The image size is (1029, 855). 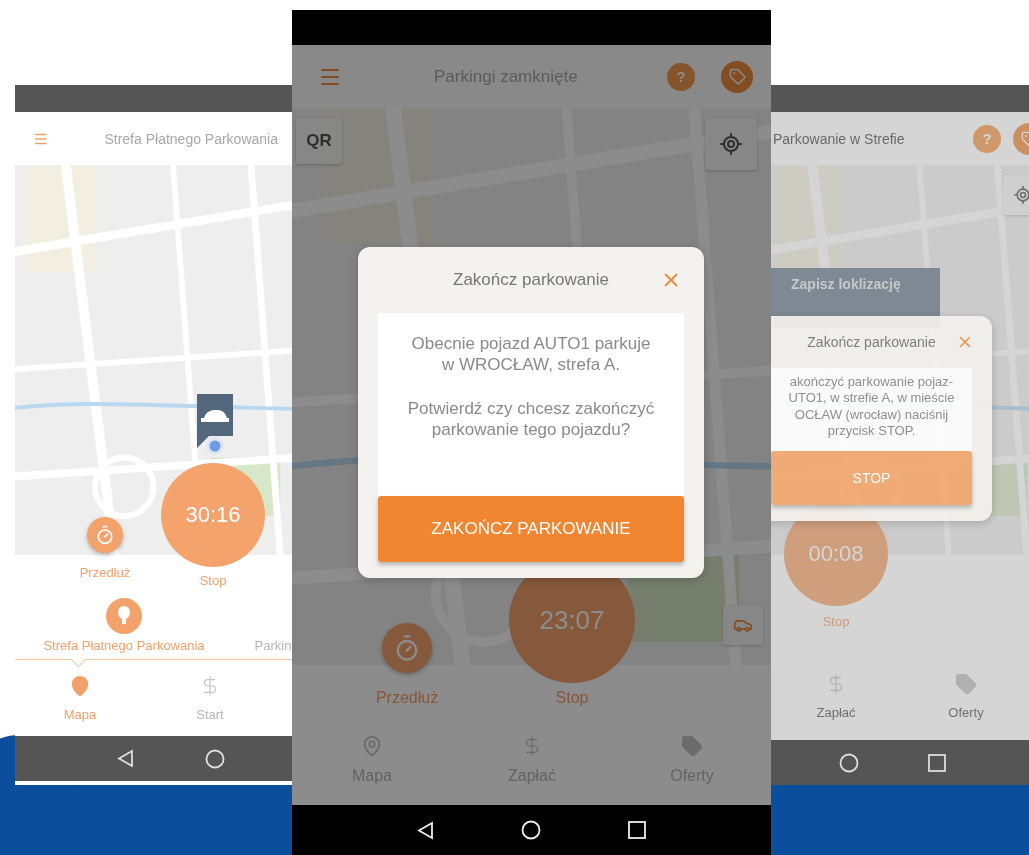 What do you see at coordinates (846, 283) in the screenshot?
I see `panel-title: Zapisz loklizację` at bounding box center [846, 283].